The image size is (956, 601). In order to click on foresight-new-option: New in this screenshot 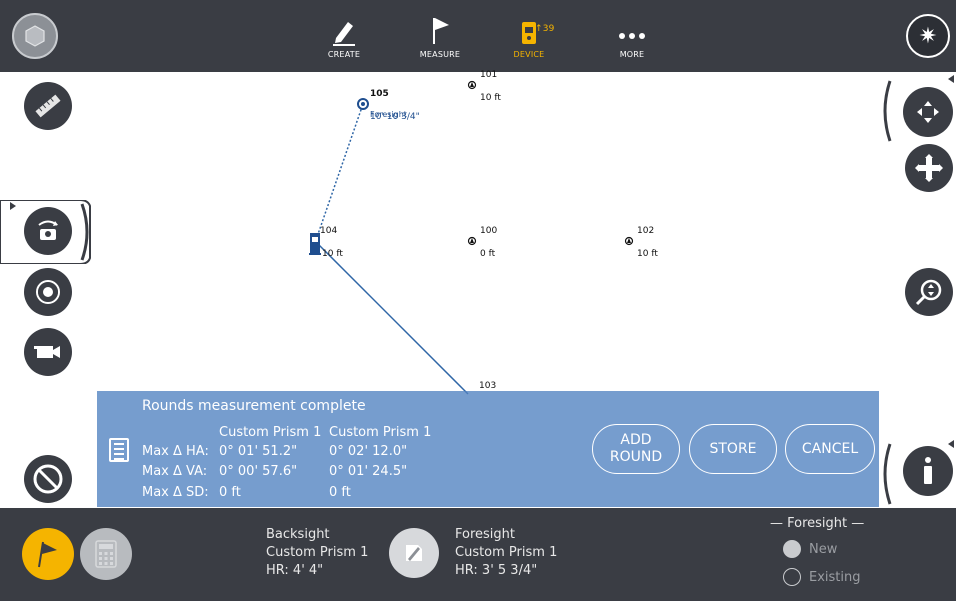, I will do `click(810, 549)`.